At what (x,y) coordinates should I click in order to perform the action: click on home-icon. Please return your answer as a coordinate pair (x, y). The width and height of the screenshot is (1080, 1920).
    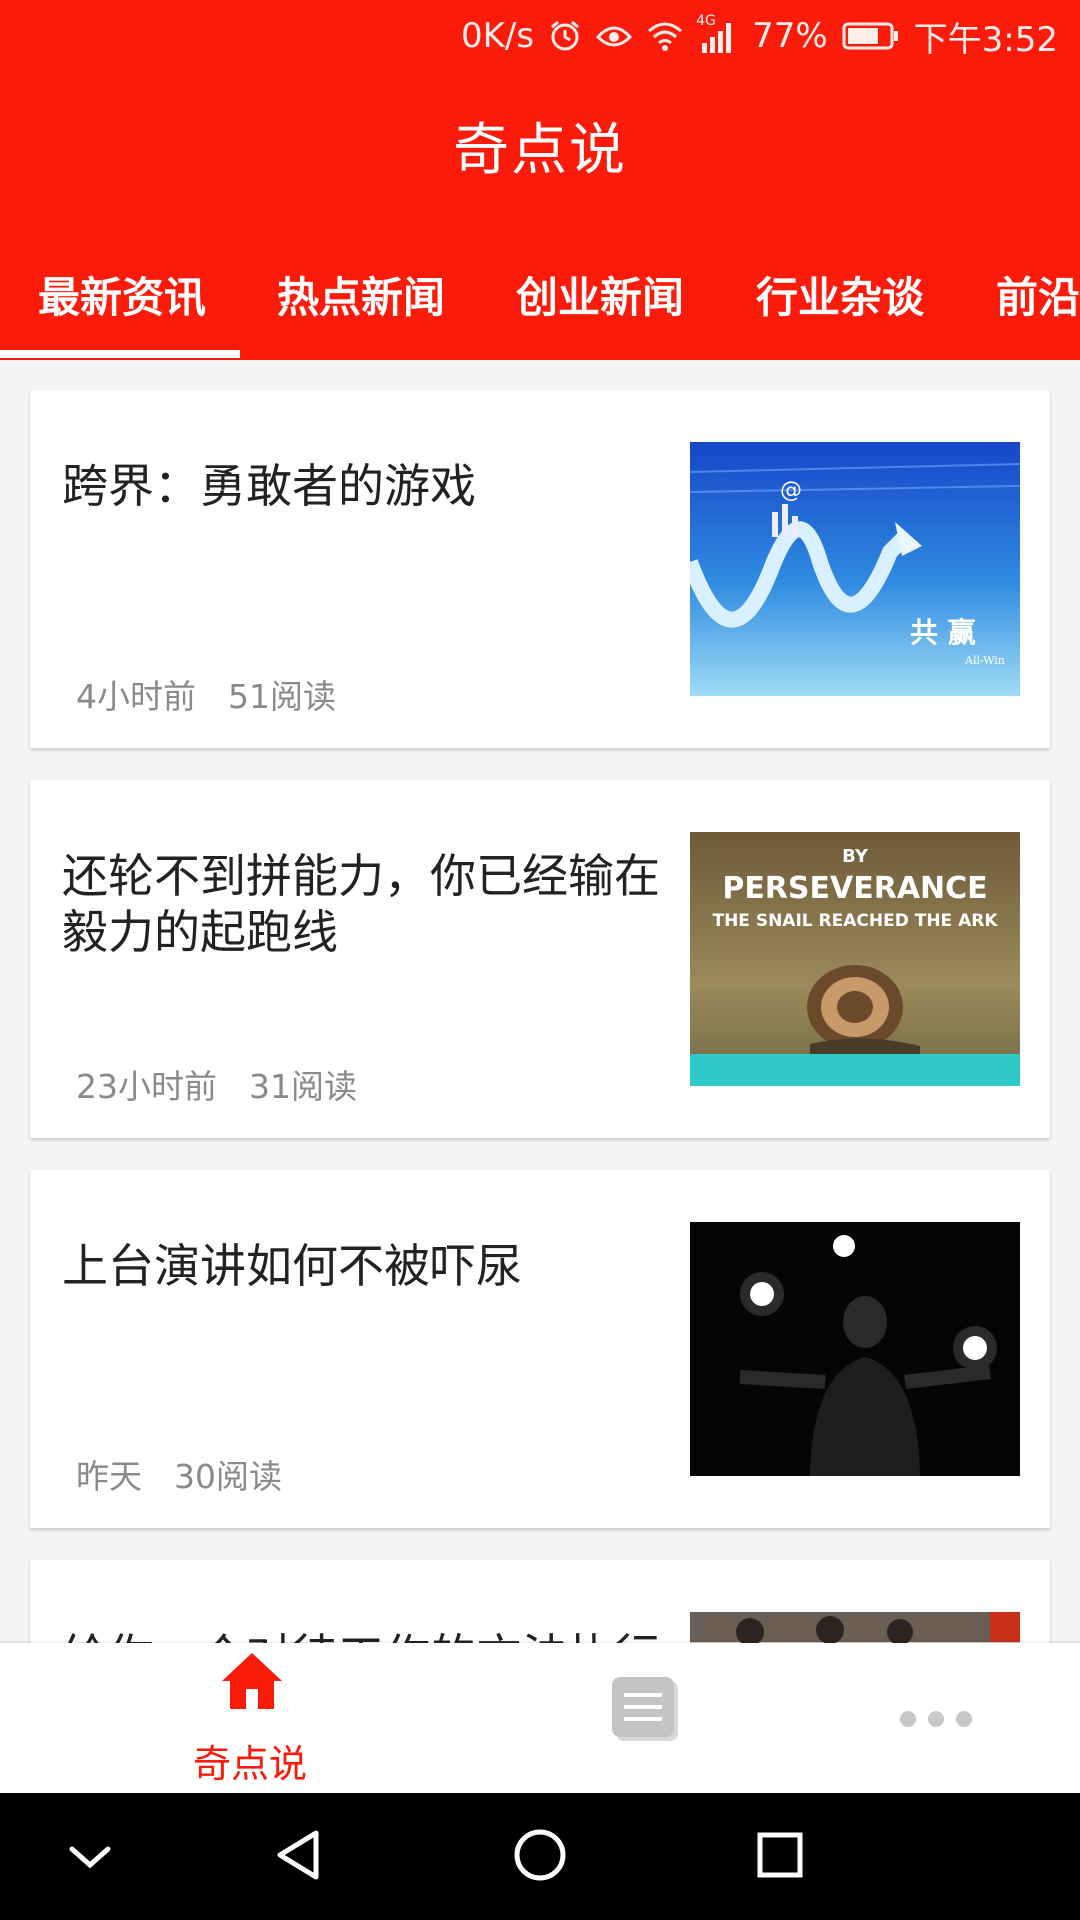
    Looking at the image, I should click on (252, 1683).